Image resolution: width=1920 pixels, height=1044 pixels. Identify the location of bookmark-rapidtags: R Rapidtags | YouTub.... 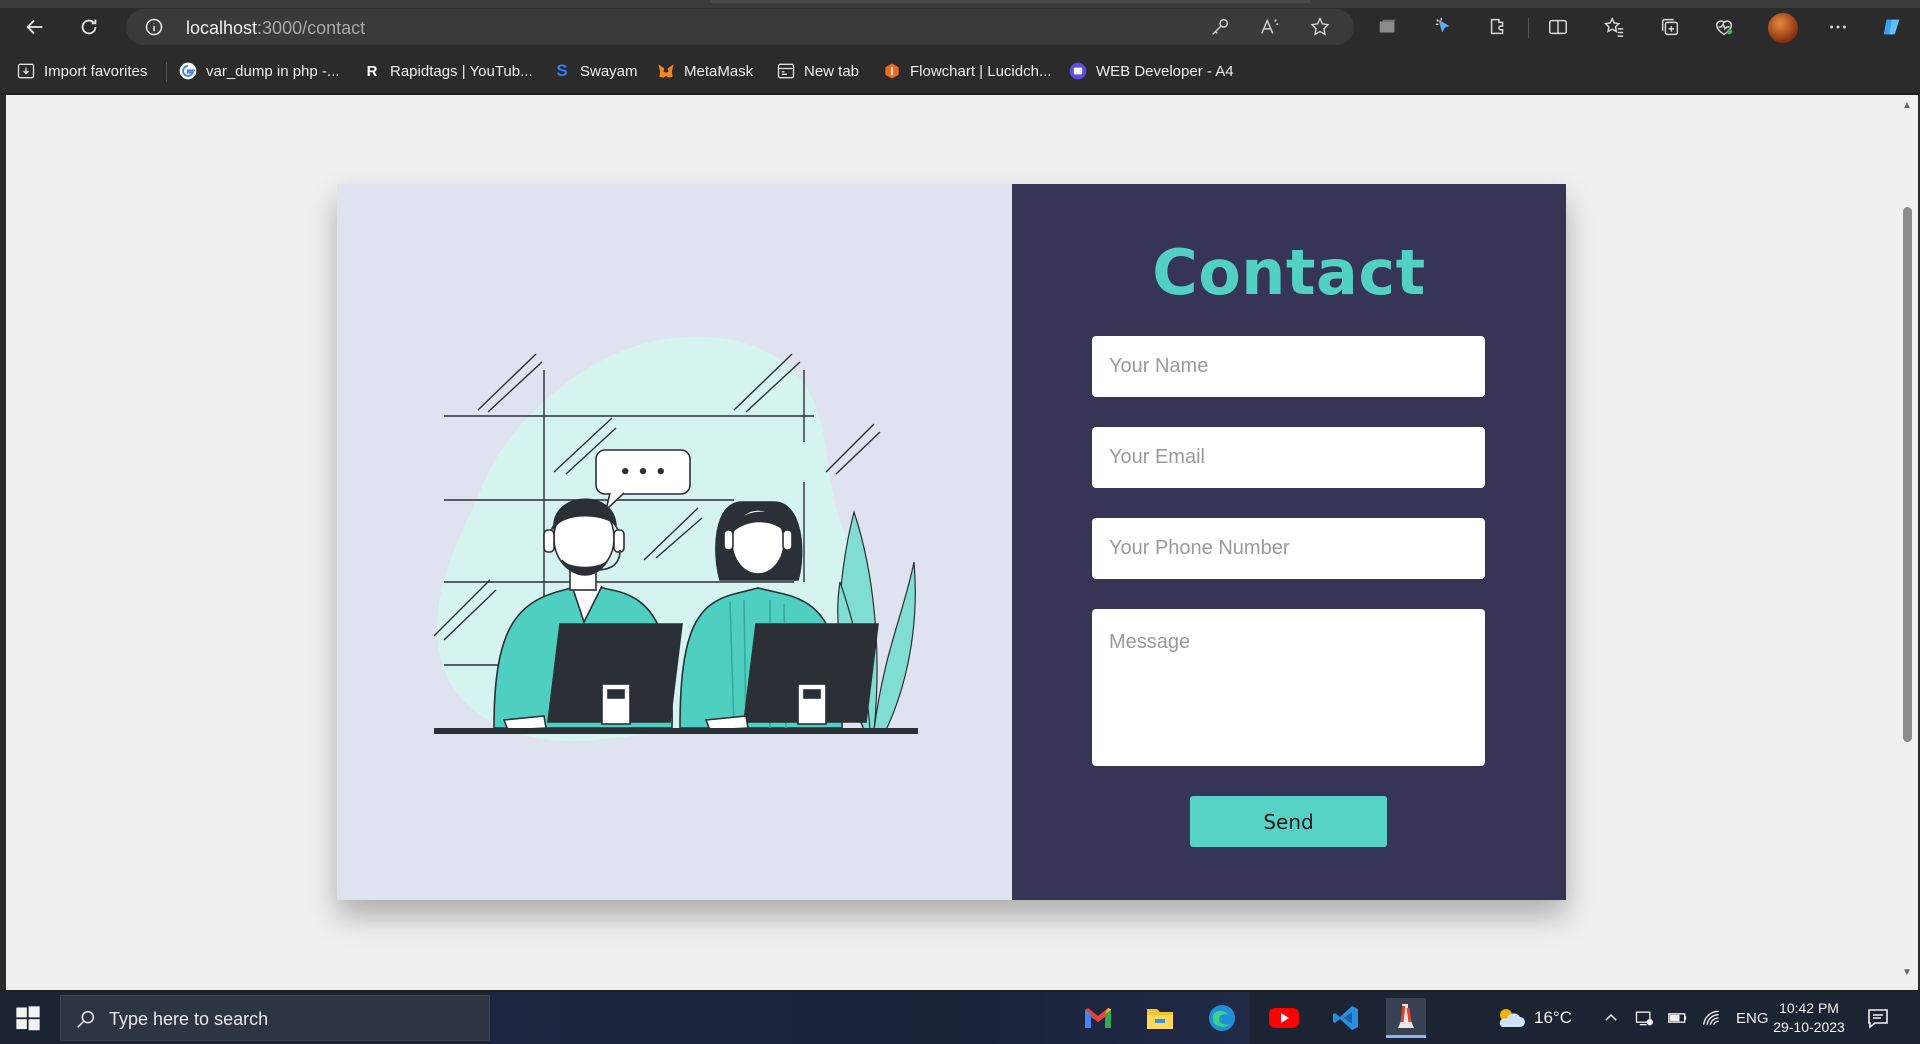
(447, 71).